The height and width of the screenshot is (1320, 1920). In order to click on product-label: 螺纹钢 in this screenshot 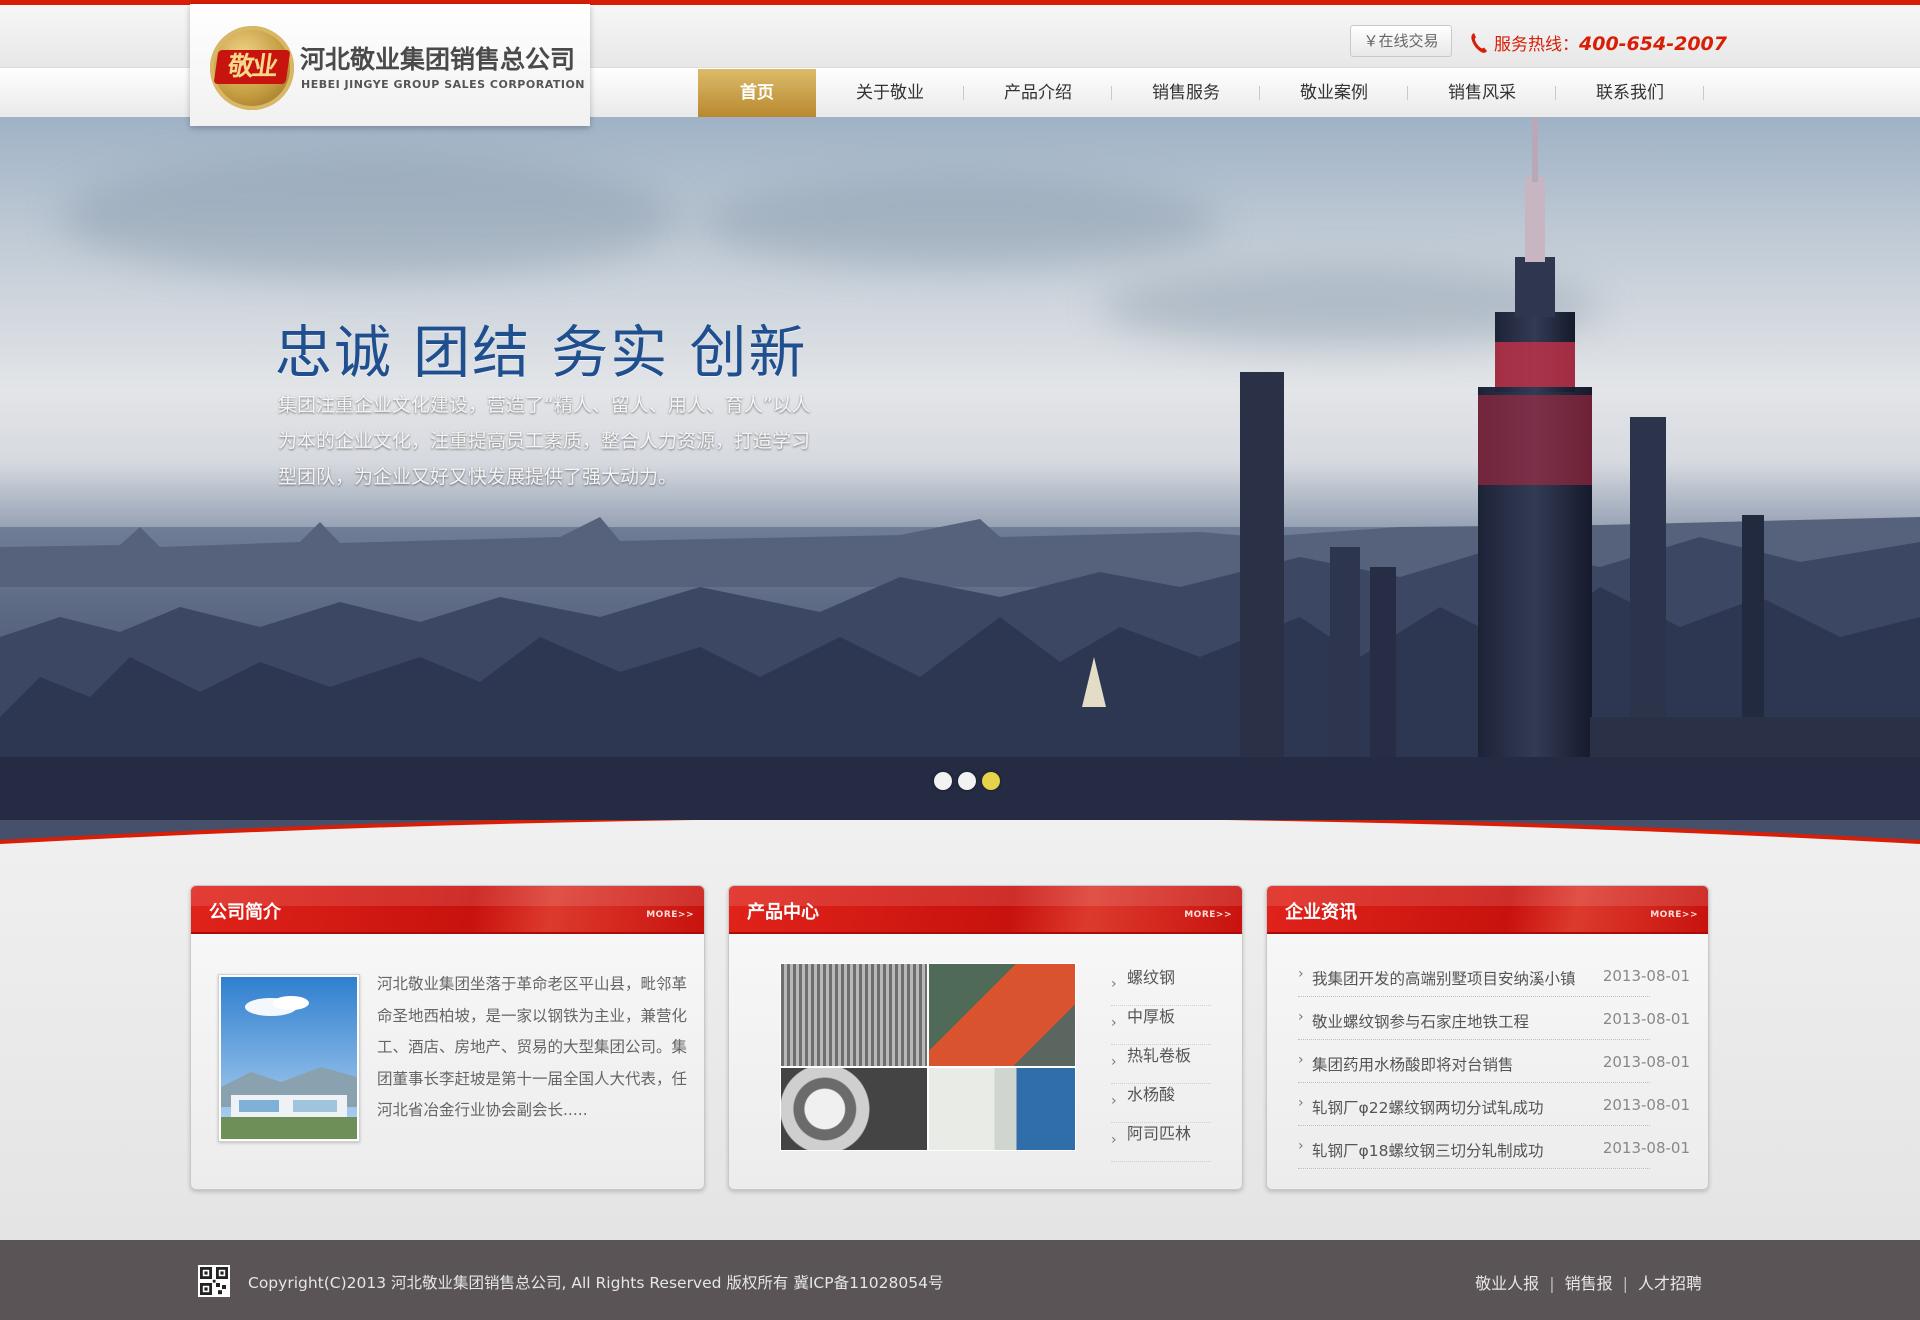, I will do `click(1151, 977)`.